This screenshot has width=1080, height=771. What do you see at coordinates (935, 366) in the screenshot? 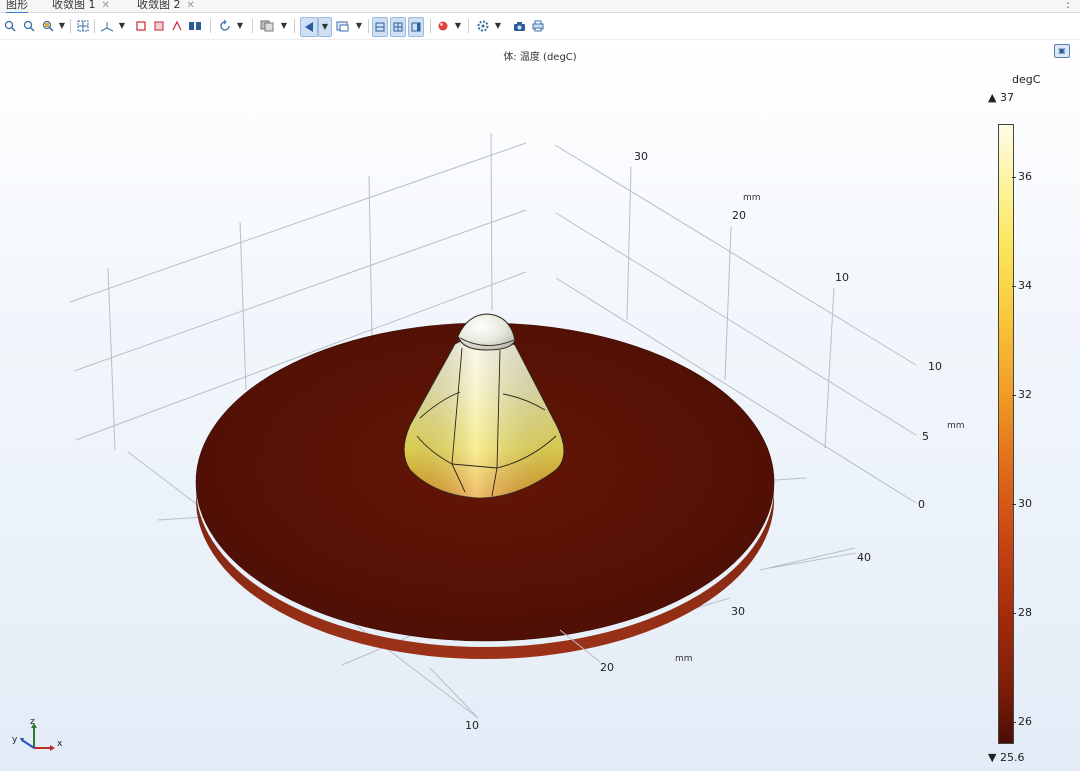
I see `z-tick-label: 10` at bounding box center [935, 366].